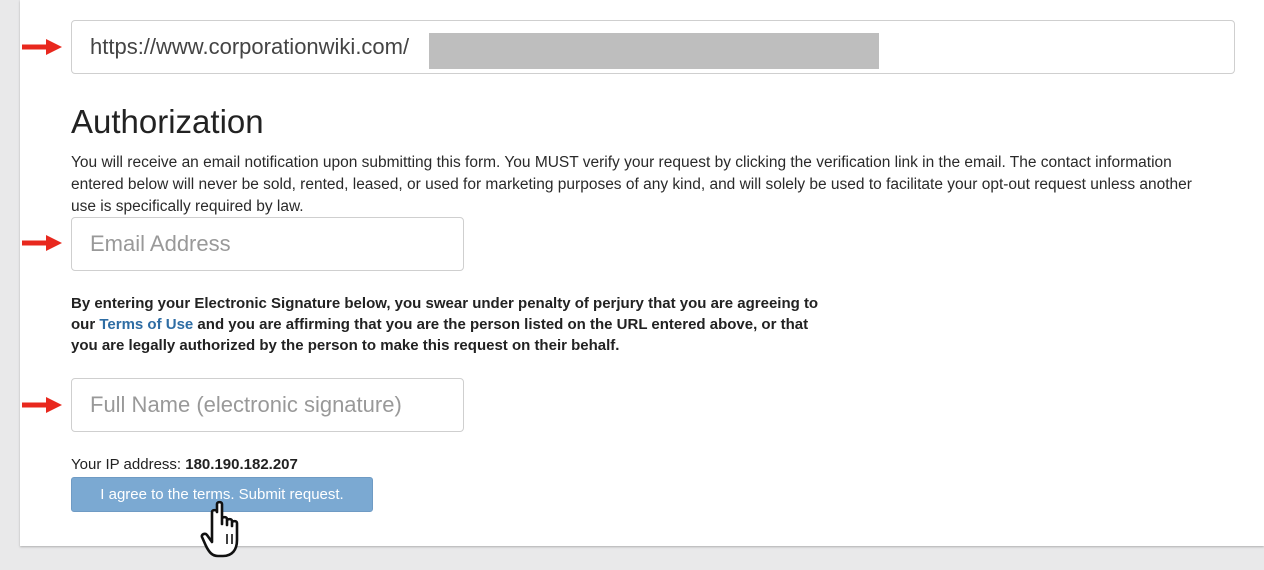 This screenshot has width=1264, height=570. What do you see at coordinates (184, 464) in the screenshot?
I see `ip-address-line: Your IP address: 180.190.182.207` at bounding box center [184, 464].